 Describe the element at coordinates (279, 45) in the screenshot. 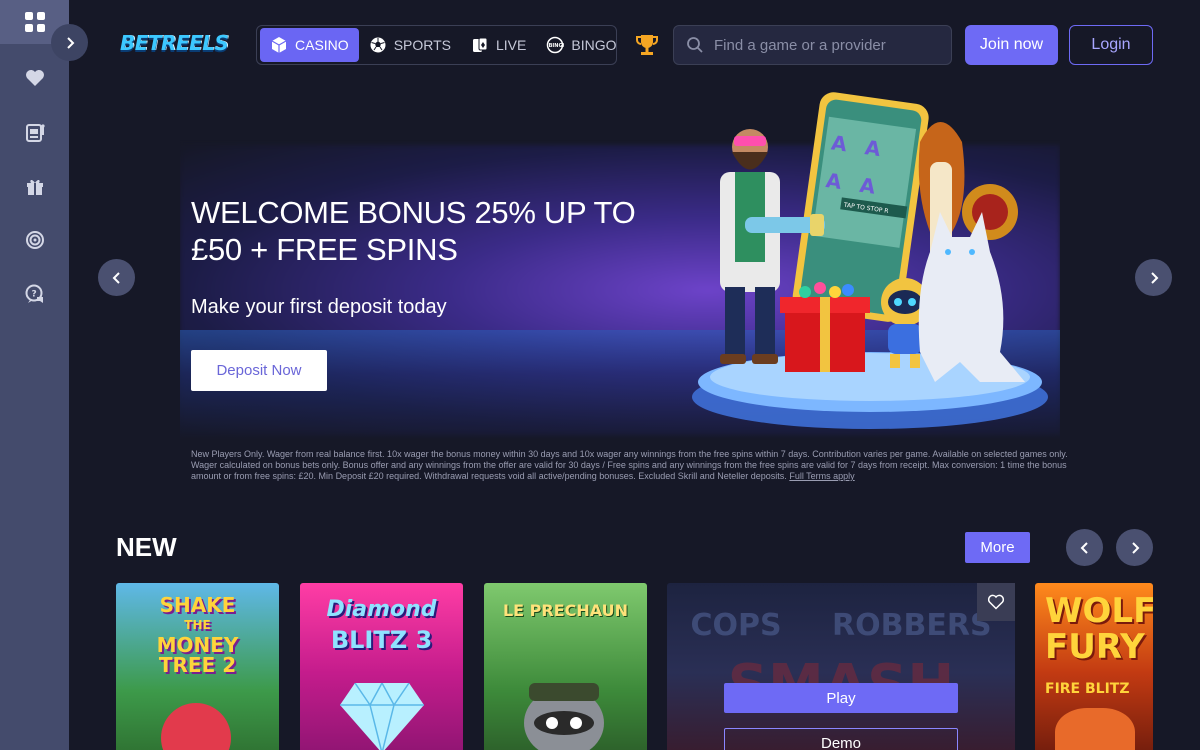

I see `cube-icon` at that location.